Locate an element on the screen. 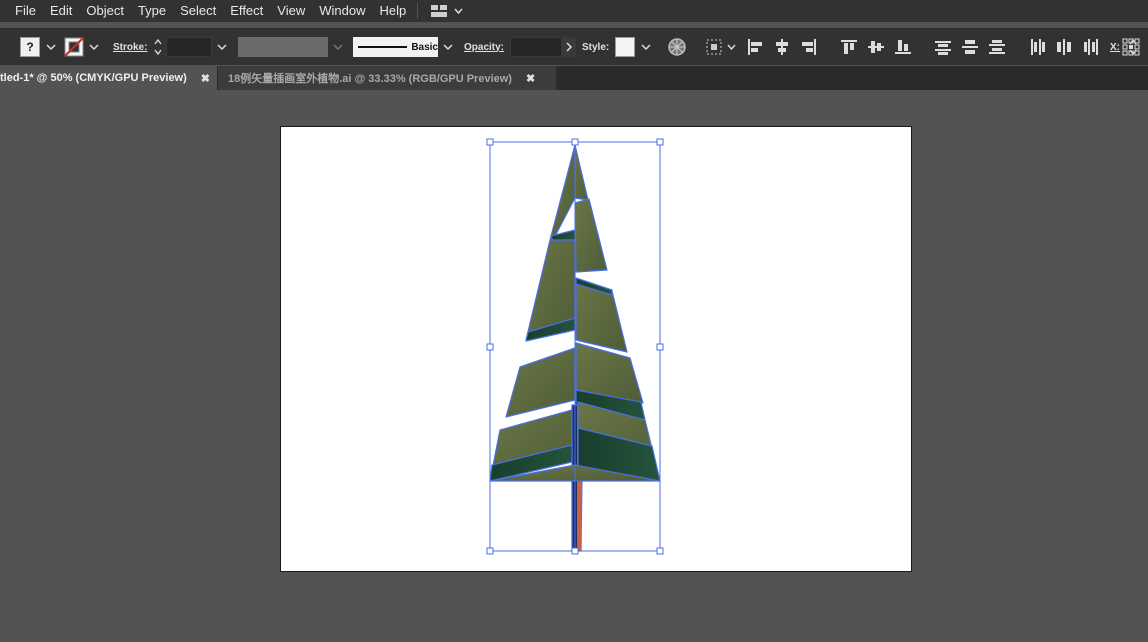 The image size is (1148, 642). tree-top-left-segment is located at coordinates (562, 192).